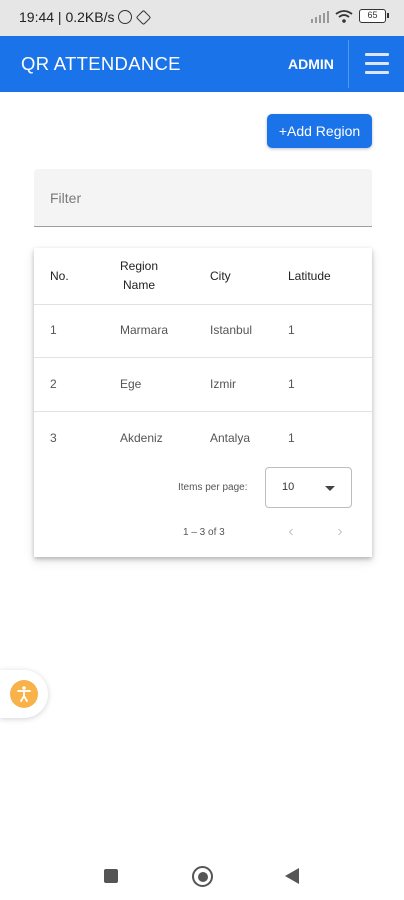 This screenshot has width=404, height=900. I want to click on table-row: 3 Akdeniz Antalya 1, so click(203, 439).